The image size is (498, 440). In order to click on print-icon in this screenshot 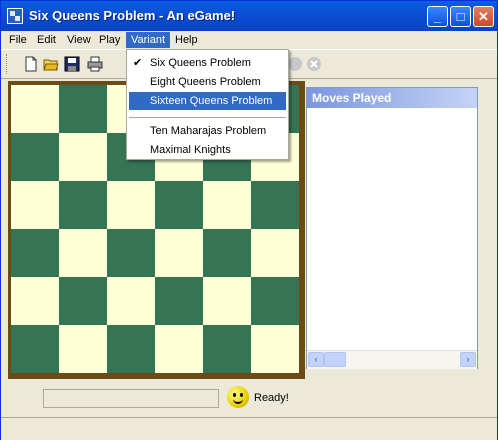, I will do `click(95, 64)`.